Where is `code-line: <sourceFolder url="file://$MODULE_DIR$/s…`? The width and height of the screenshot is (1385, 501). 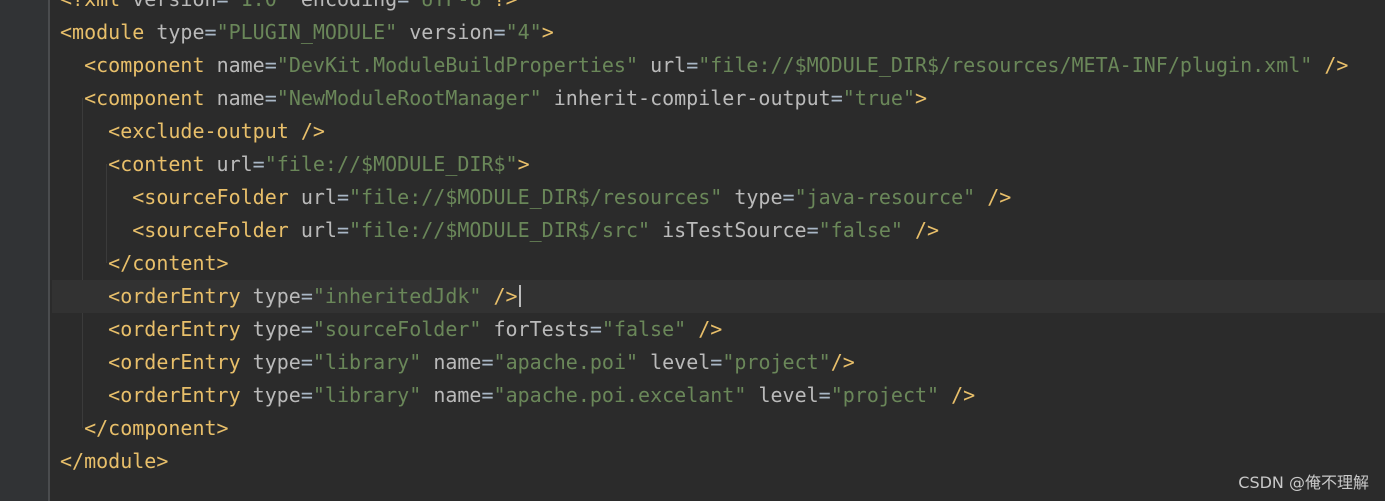
code-line: <sourceFolder url="file://$MODULE_DIR$/s… is located at coordinates (722, 230).